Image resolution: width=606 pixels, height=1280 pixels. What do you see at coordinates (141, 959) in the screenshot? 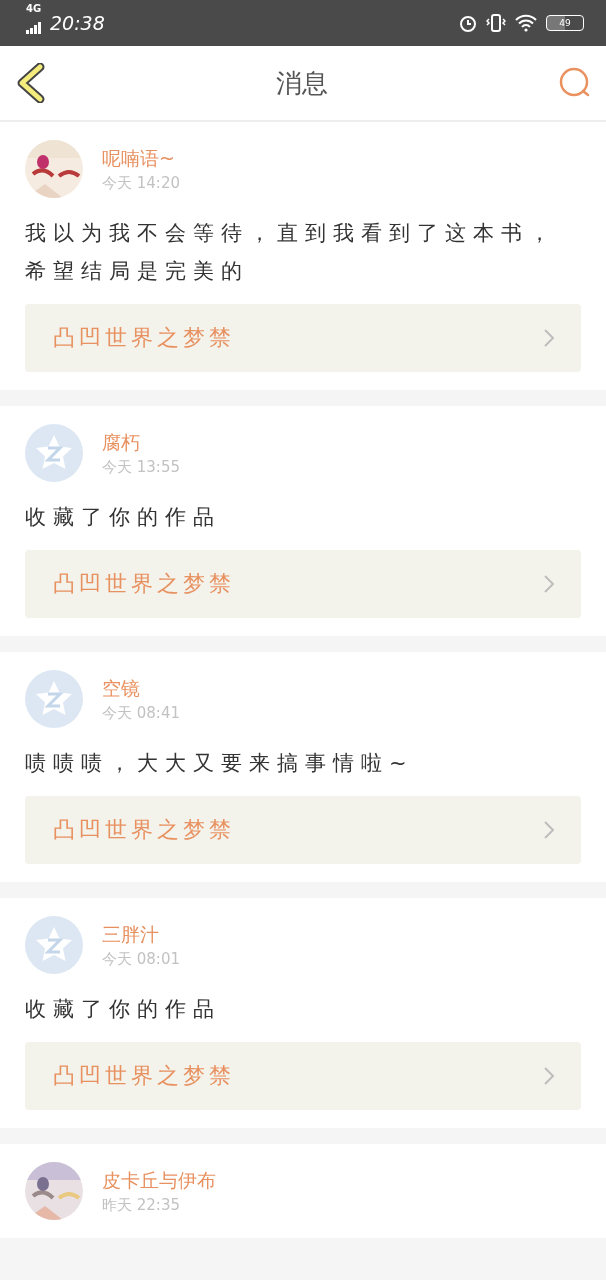
I see `message-time: 今天 08:01` at bounding box center [141, 959].